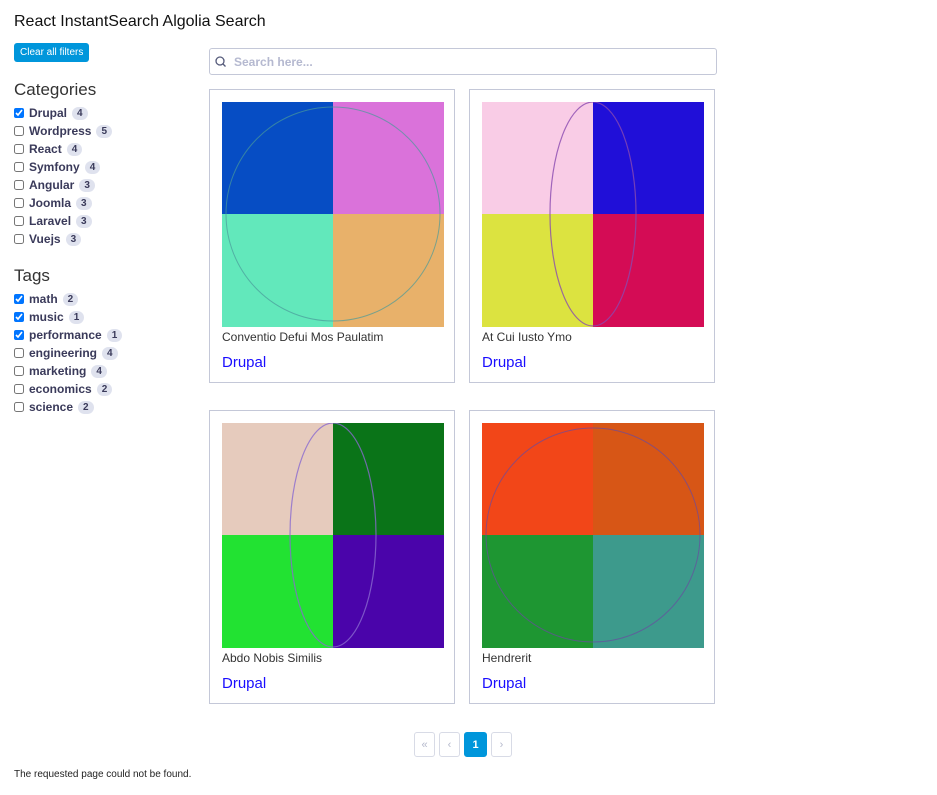 This screenshot has width=937, height=795. Describe the element at coordinates (424, 744) in the screenshot. I see `first-page-button: «` at that location.